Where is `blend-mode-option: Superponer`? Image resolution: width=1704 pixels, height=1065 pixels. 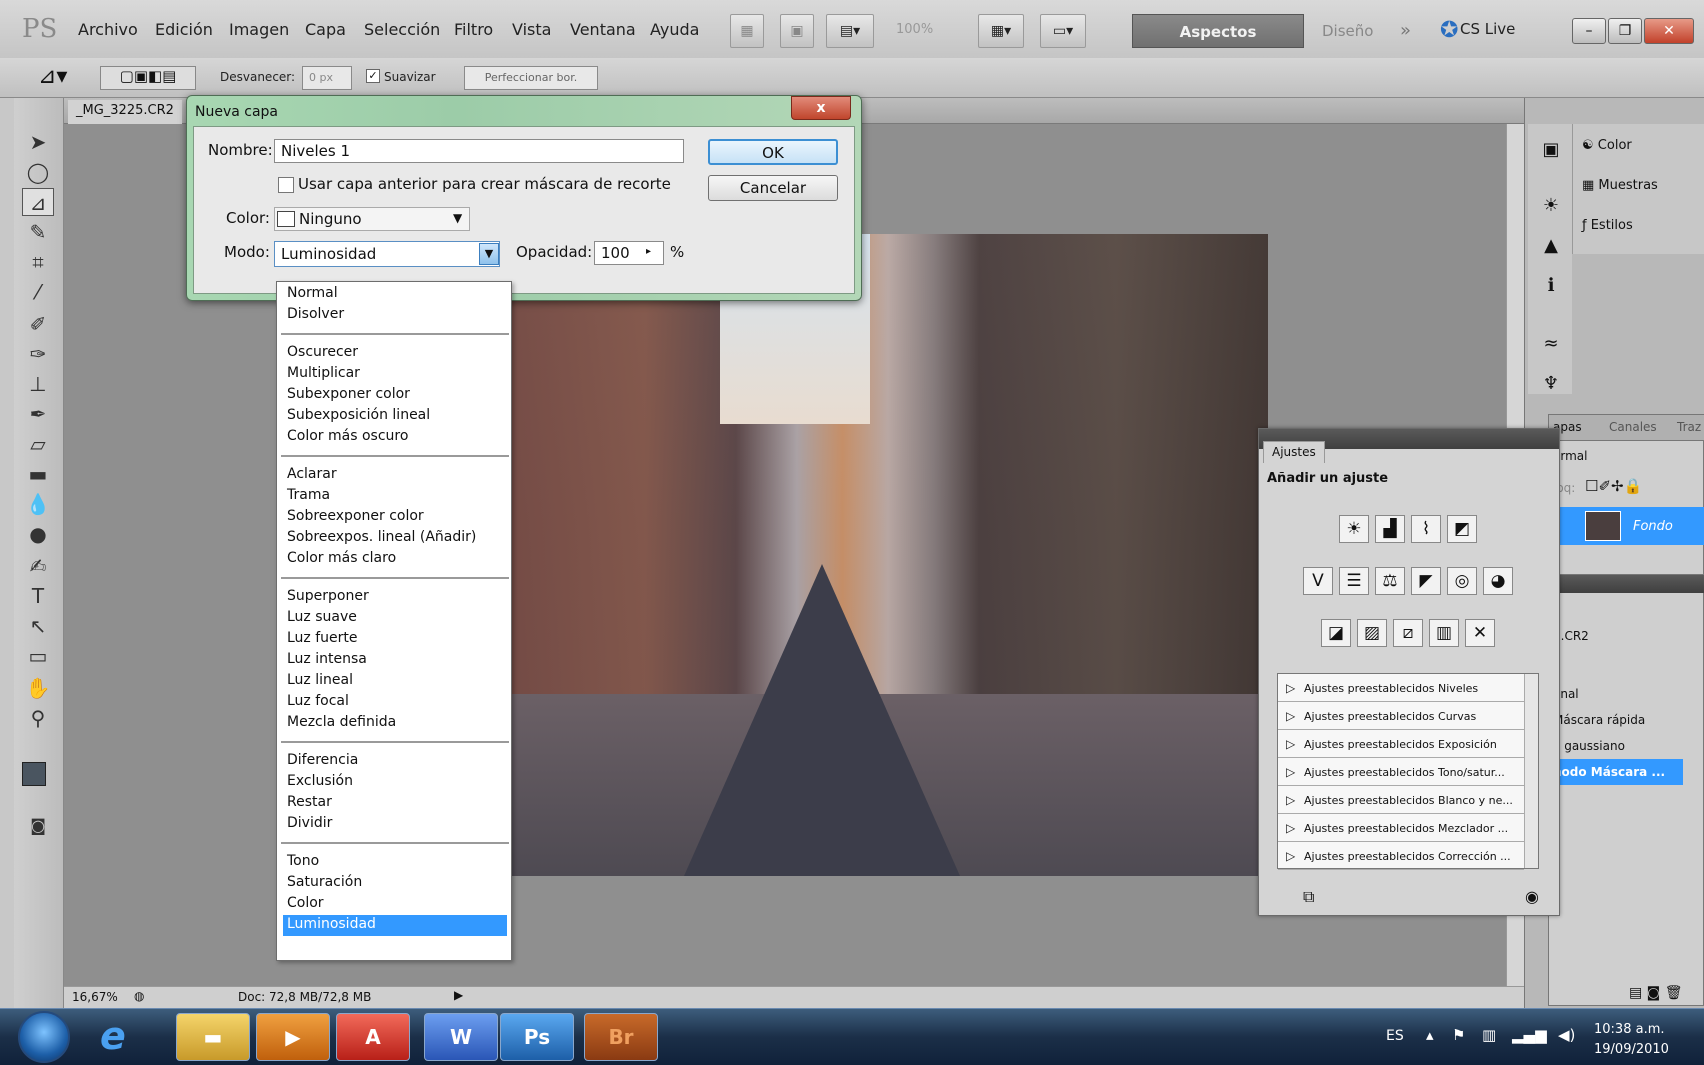 blend-mode-option: Superponer is located at coordinates (395, 597).